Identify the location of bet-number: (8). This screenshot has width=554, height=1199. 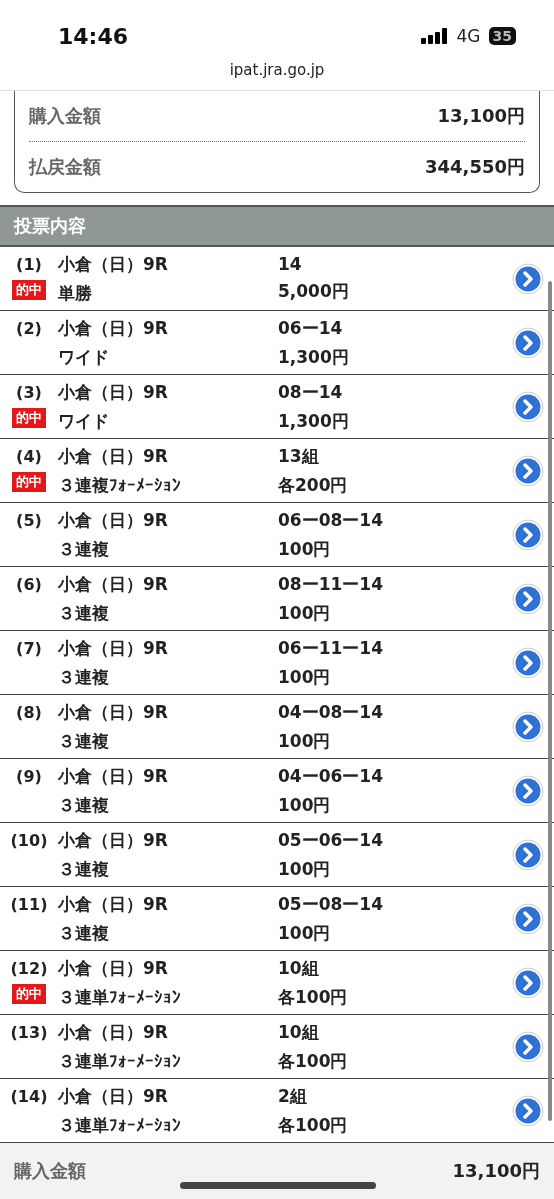
(29, 712).